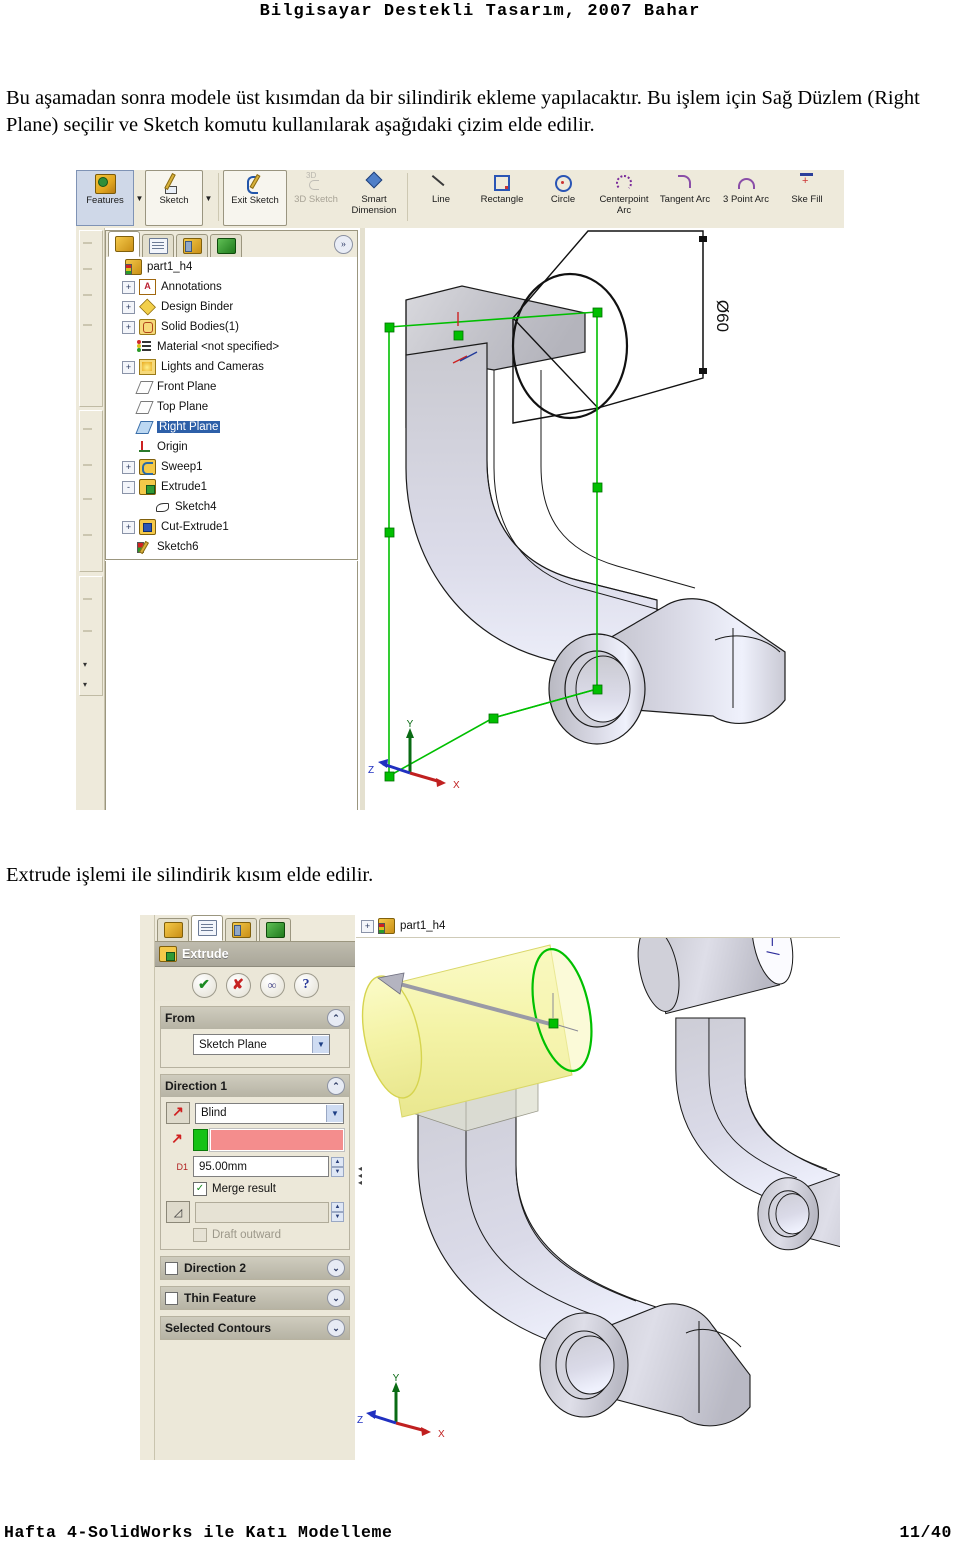  I want to click on tree-item-annotations: + A Annotations, so click(231, 287).